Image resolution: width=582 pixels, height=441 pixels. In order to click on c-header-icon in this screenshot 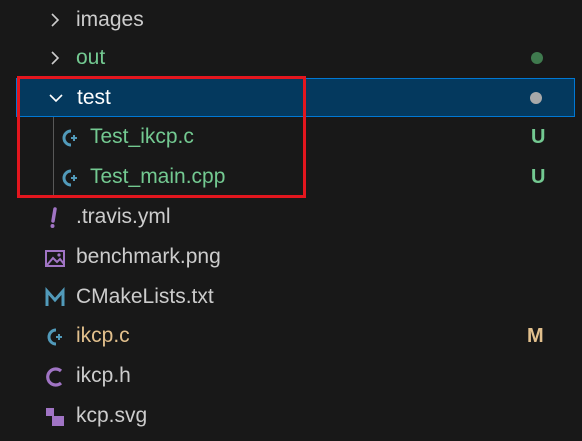, I will do `click(55, 377)`.